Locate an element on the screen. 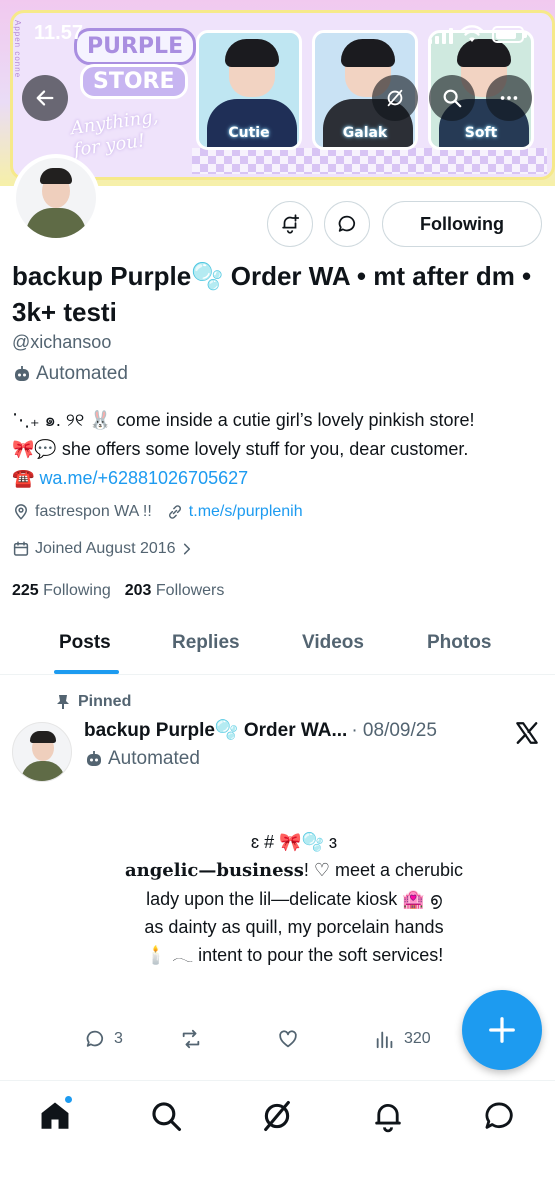  profile-meta-row: fastrespon WA !! t.me/s/purplenih is located at coordinates (157, 512).